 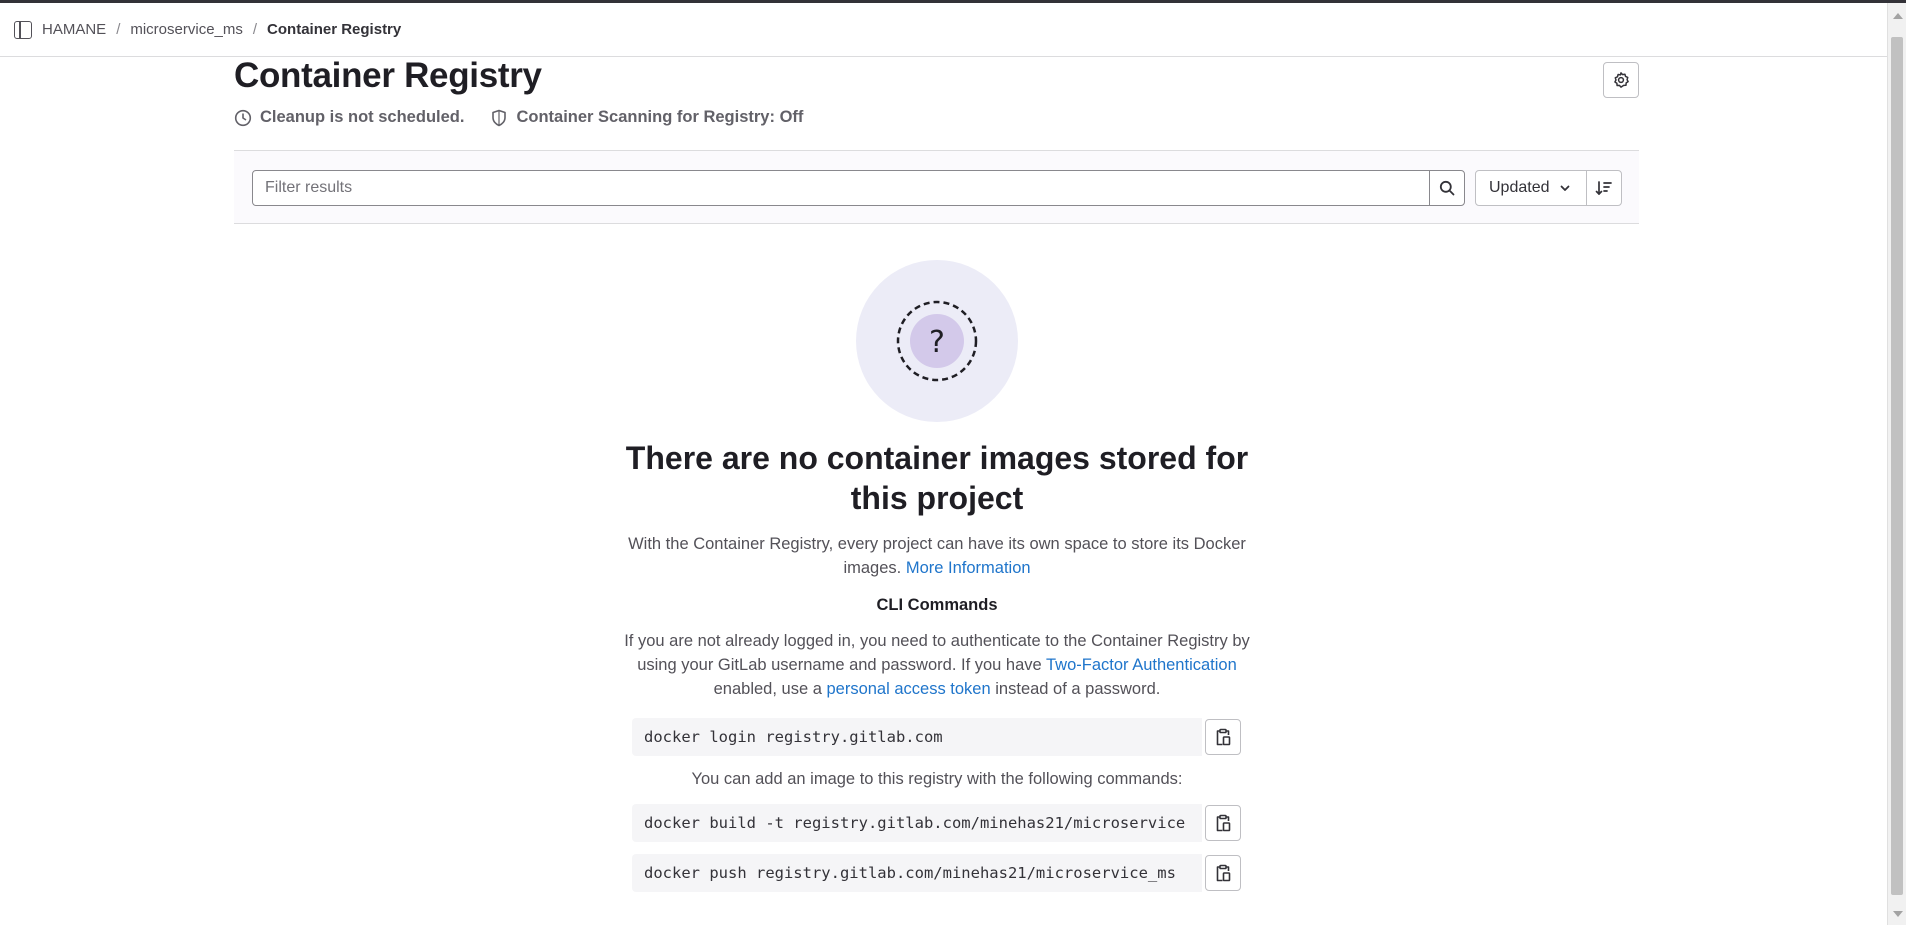 I want to click on chevron-down-icon, so click(x=1564, y=188).